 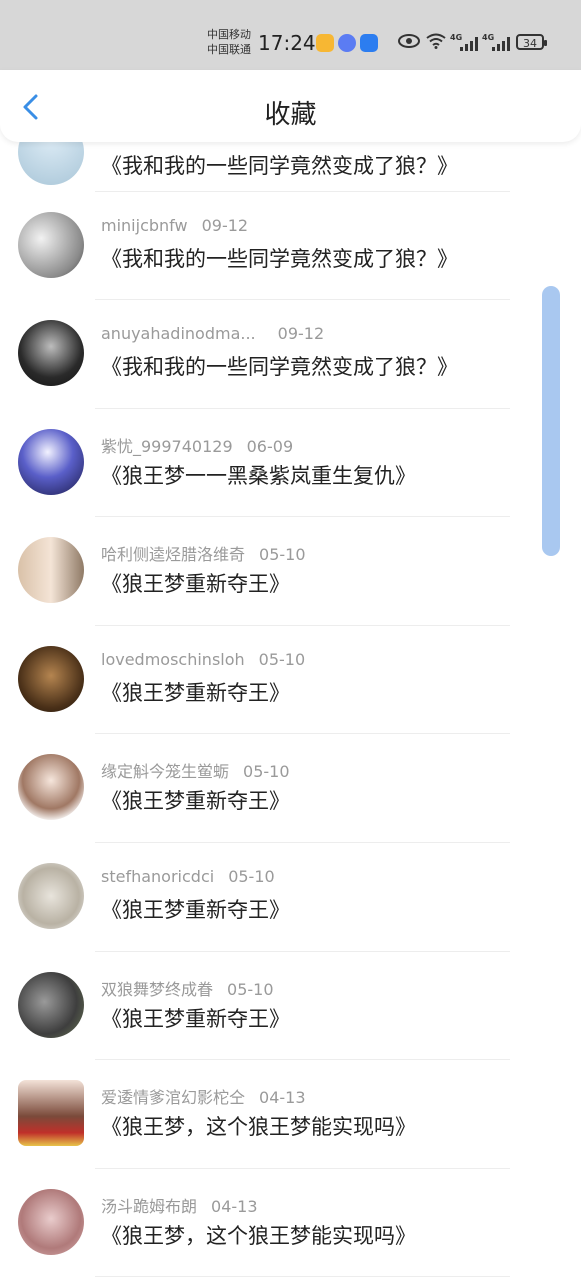 I want to click on item-meta: 爱逶情爹涫幻影柁仝 04-13, so click(x=203, y=1096).